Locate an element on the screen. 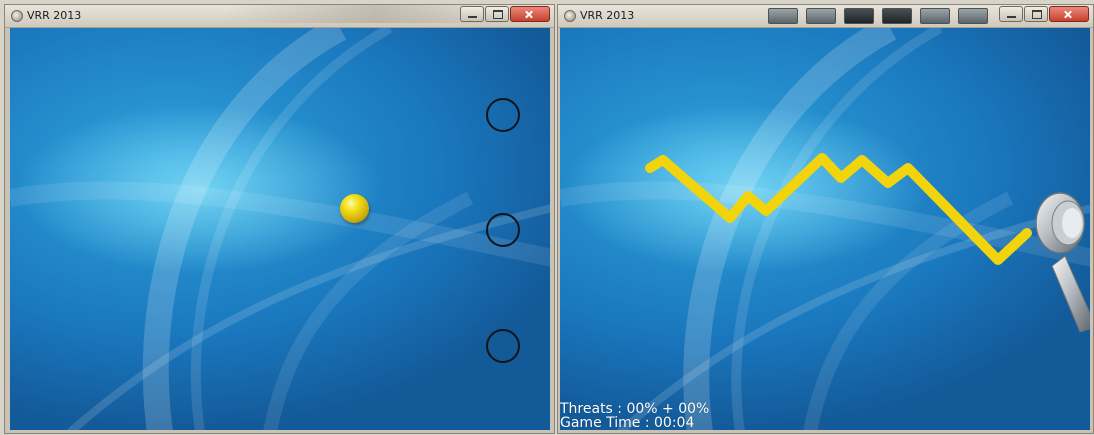  game-time-readout: Game Time : 00:04 is located at coordinates (627, 422).